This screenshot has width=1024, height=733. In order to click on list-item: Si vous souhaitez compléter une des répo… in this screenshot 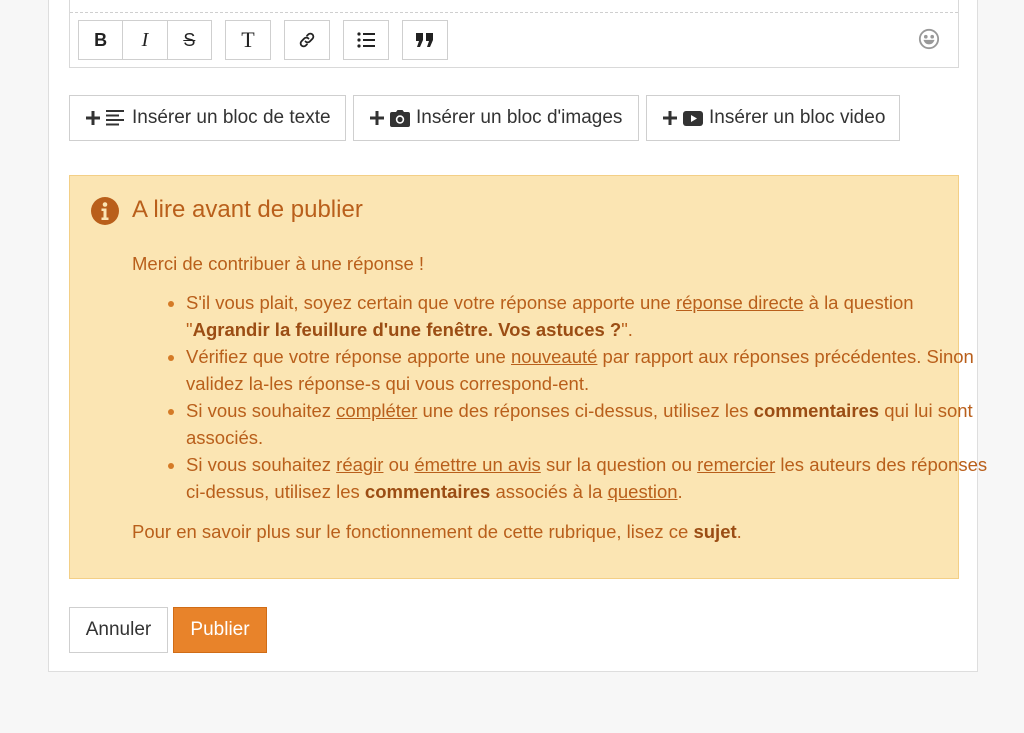, I will do `click(593, 424)`.